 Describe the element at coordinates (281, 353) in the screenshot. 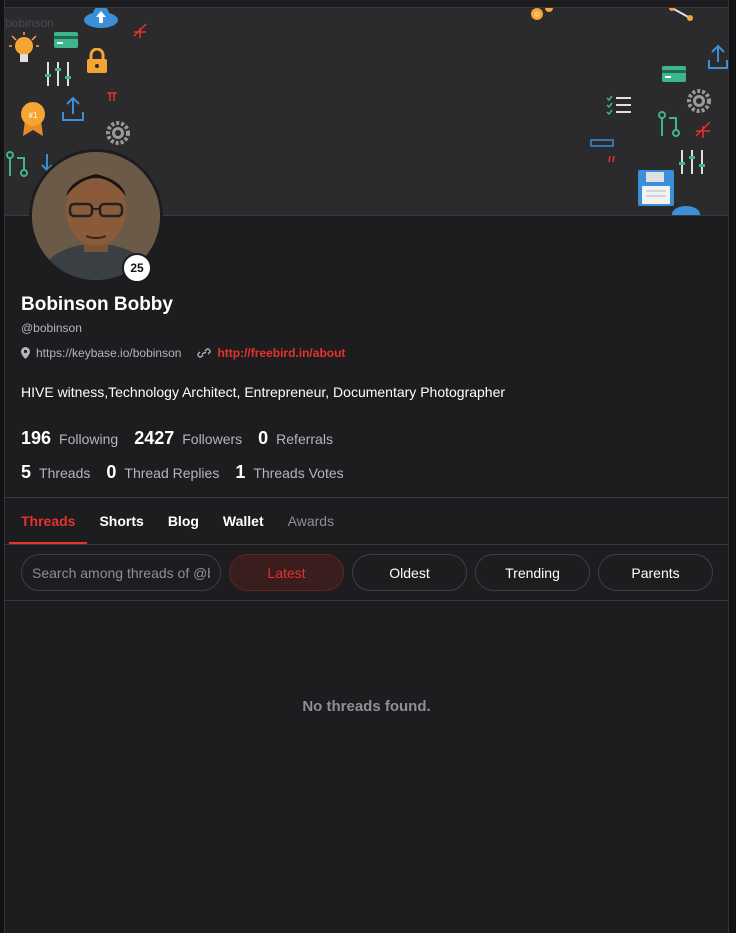

I see `website-text: http://freebird.in/about` at that location.